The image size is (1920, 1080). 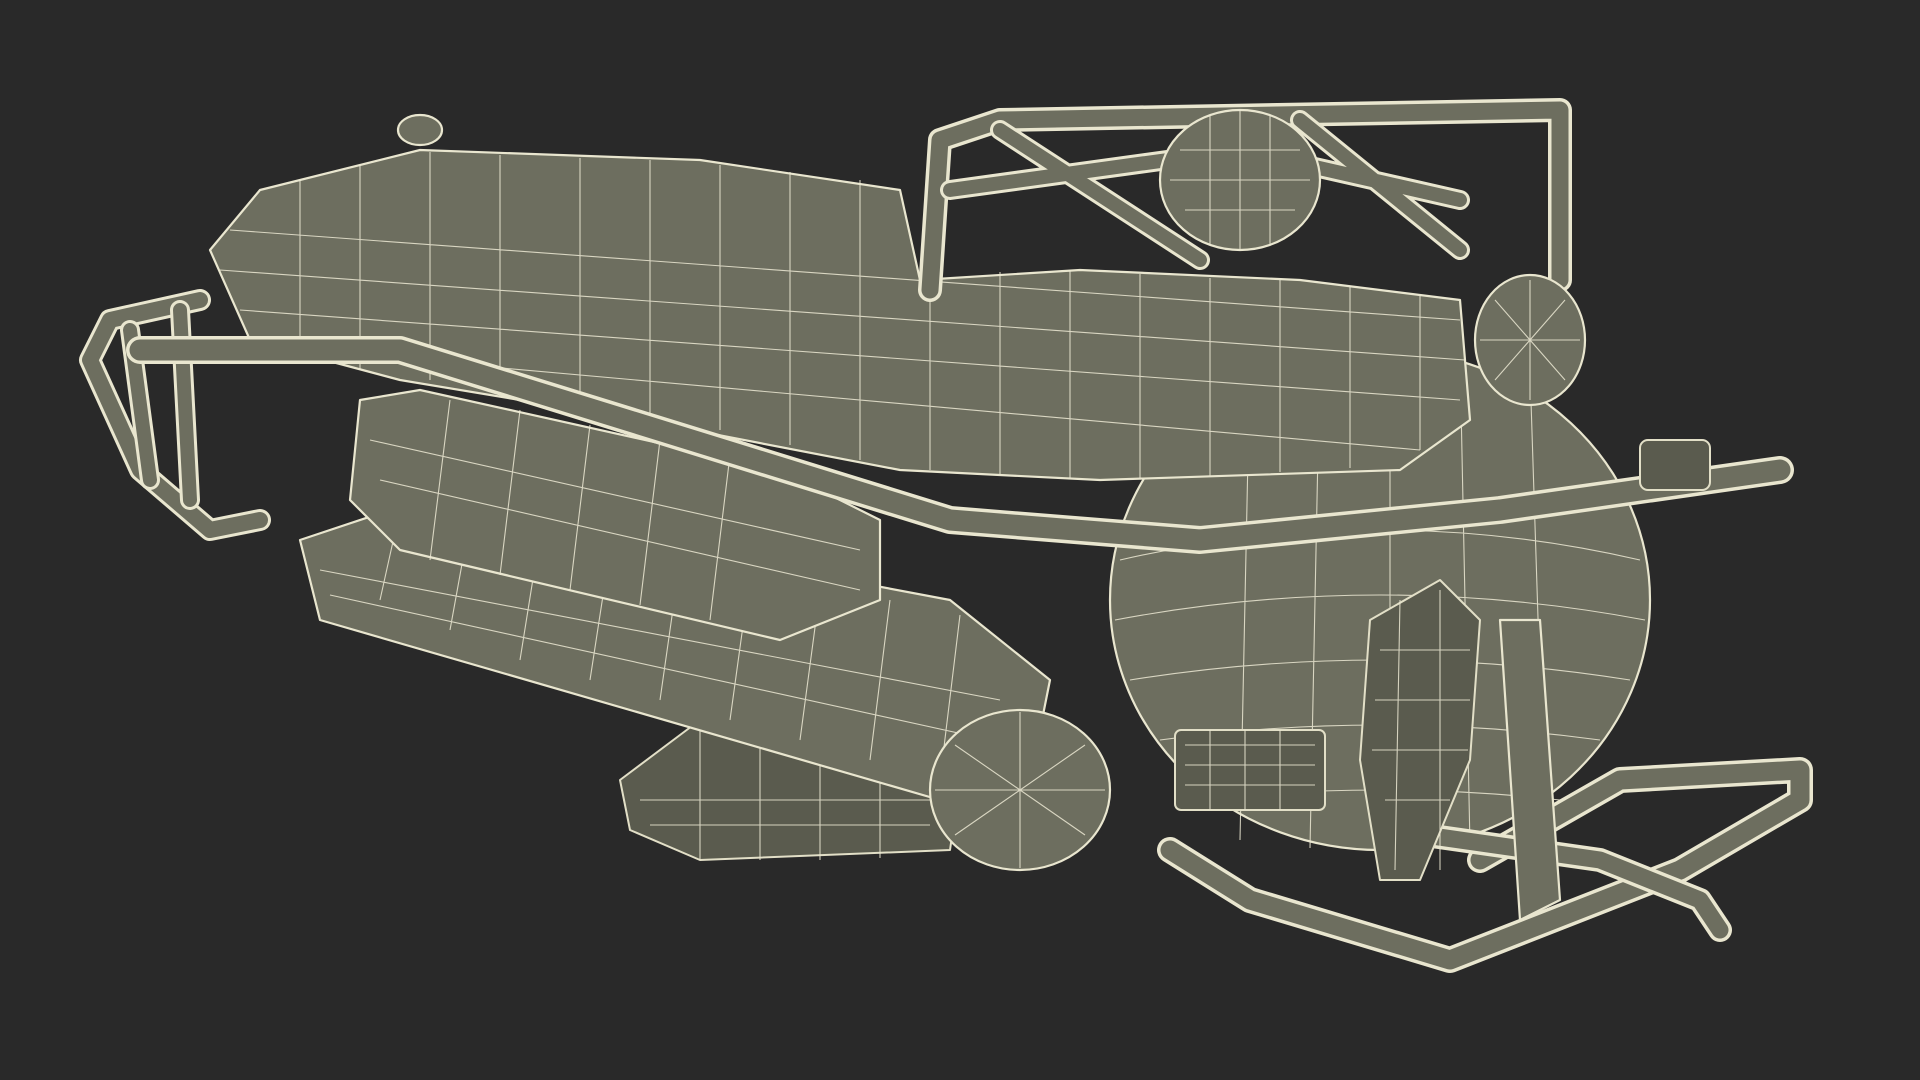 I want to click on thruster-pod, so click(x=1020, y=790).